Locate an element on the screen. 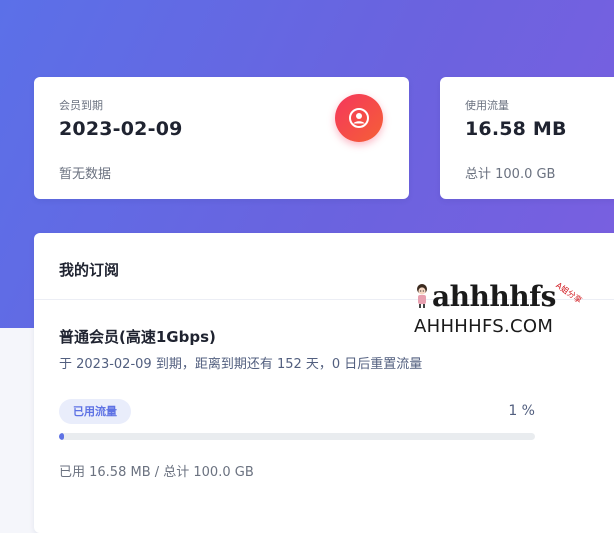  traffic-usage-total: 总计 100.0 GB is located at coordinates (510, 174).